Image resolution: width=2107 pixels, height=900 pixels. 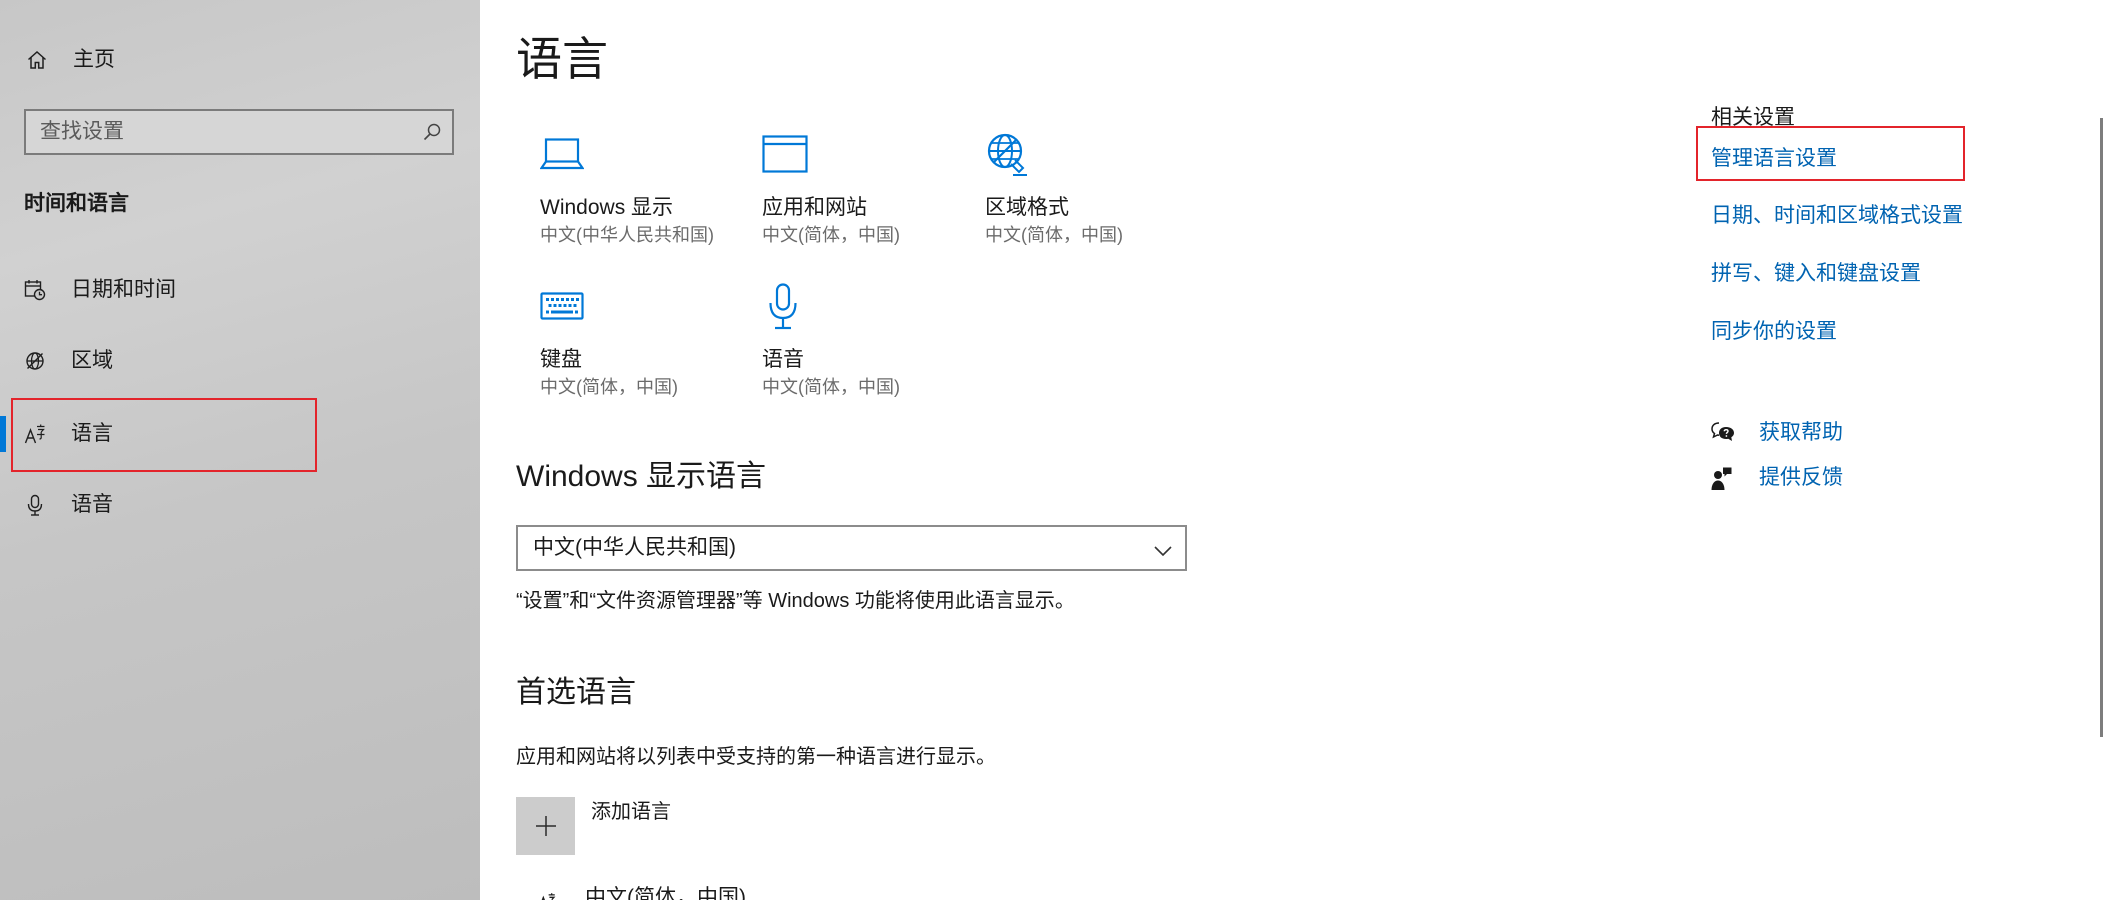 What do you see at coordinates (1801, 477) in the screenshot?
I see `give-feedback-label: 提供反馈` at bounding box center [1801, 477].